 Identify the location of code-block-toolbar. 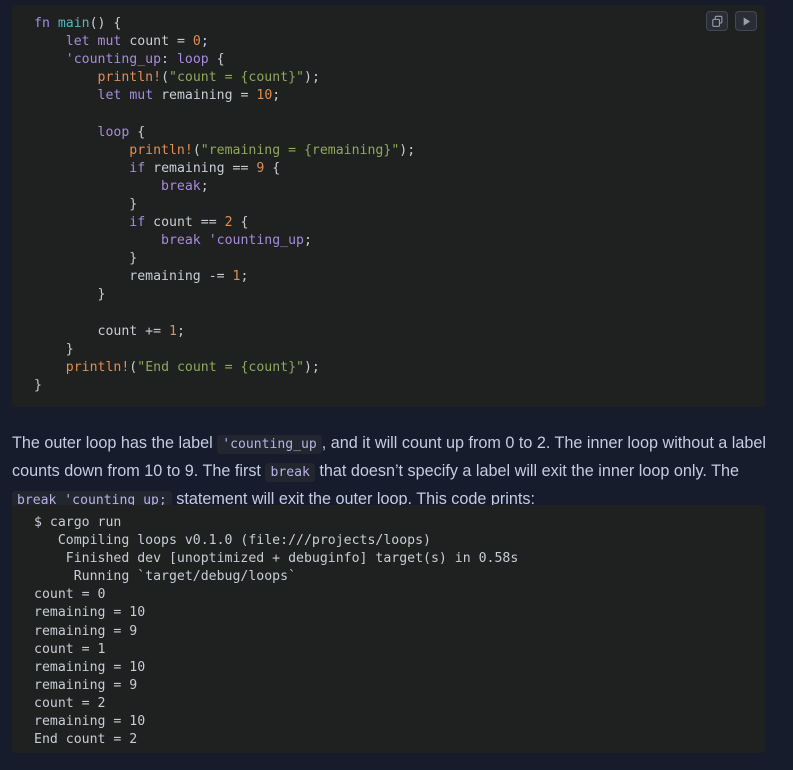
(731, 21).